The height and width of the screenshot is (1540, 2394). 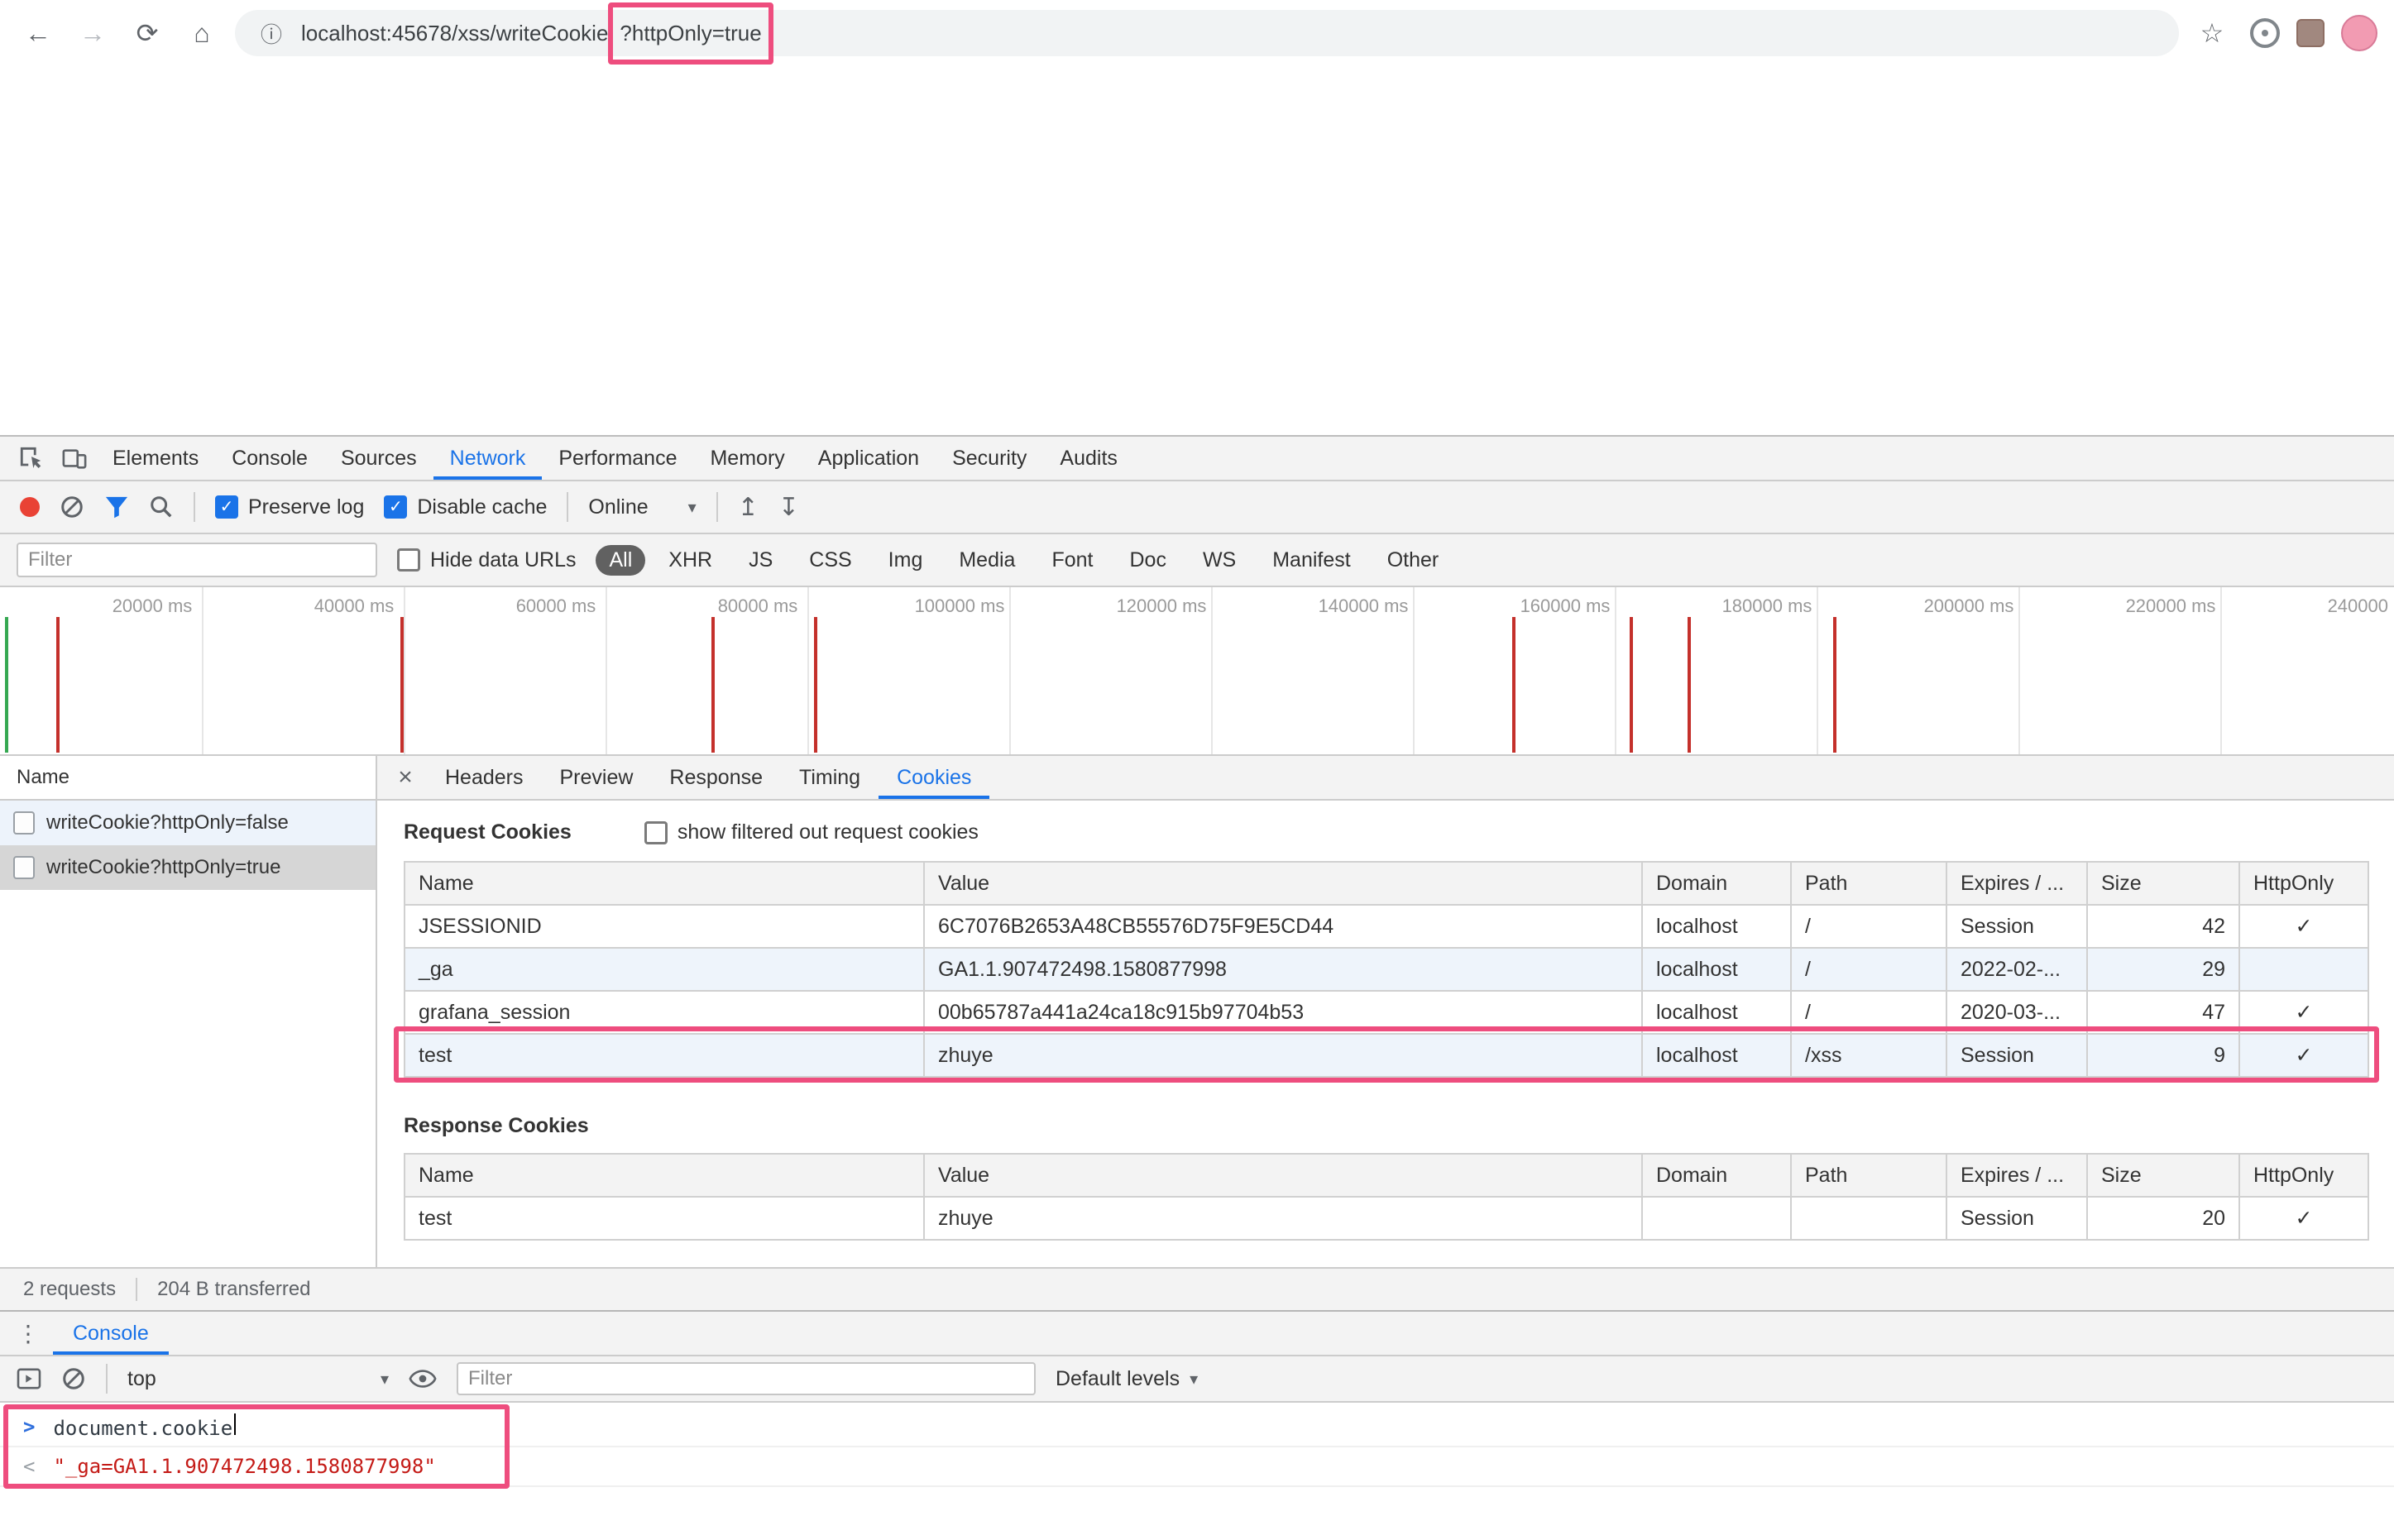 I want to click on home-button: ⌂, so click(x=202, y=33).